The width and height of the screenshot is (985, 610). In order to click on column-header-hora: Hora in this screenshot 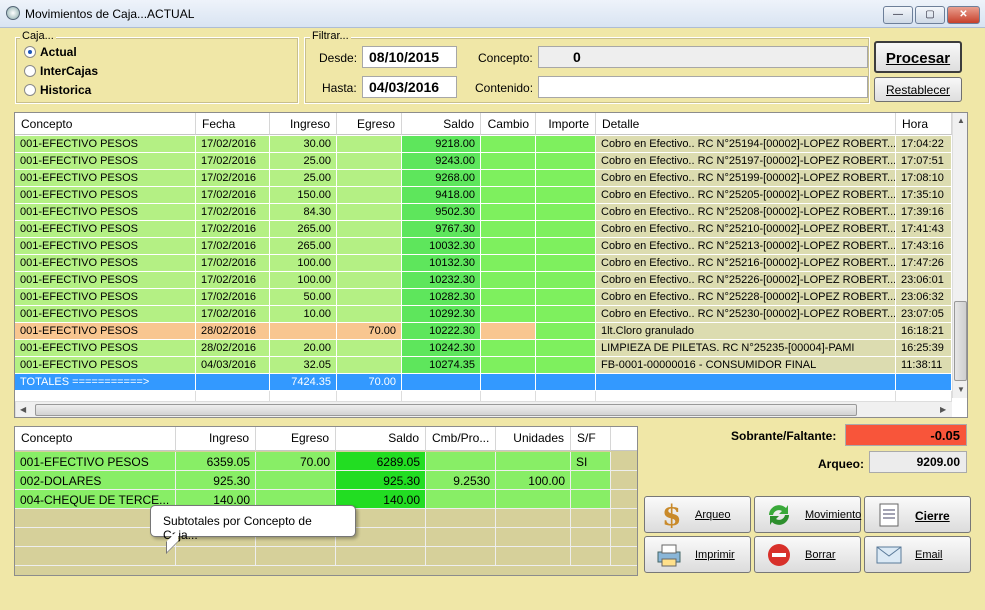, I will do `click(924, 124)`.